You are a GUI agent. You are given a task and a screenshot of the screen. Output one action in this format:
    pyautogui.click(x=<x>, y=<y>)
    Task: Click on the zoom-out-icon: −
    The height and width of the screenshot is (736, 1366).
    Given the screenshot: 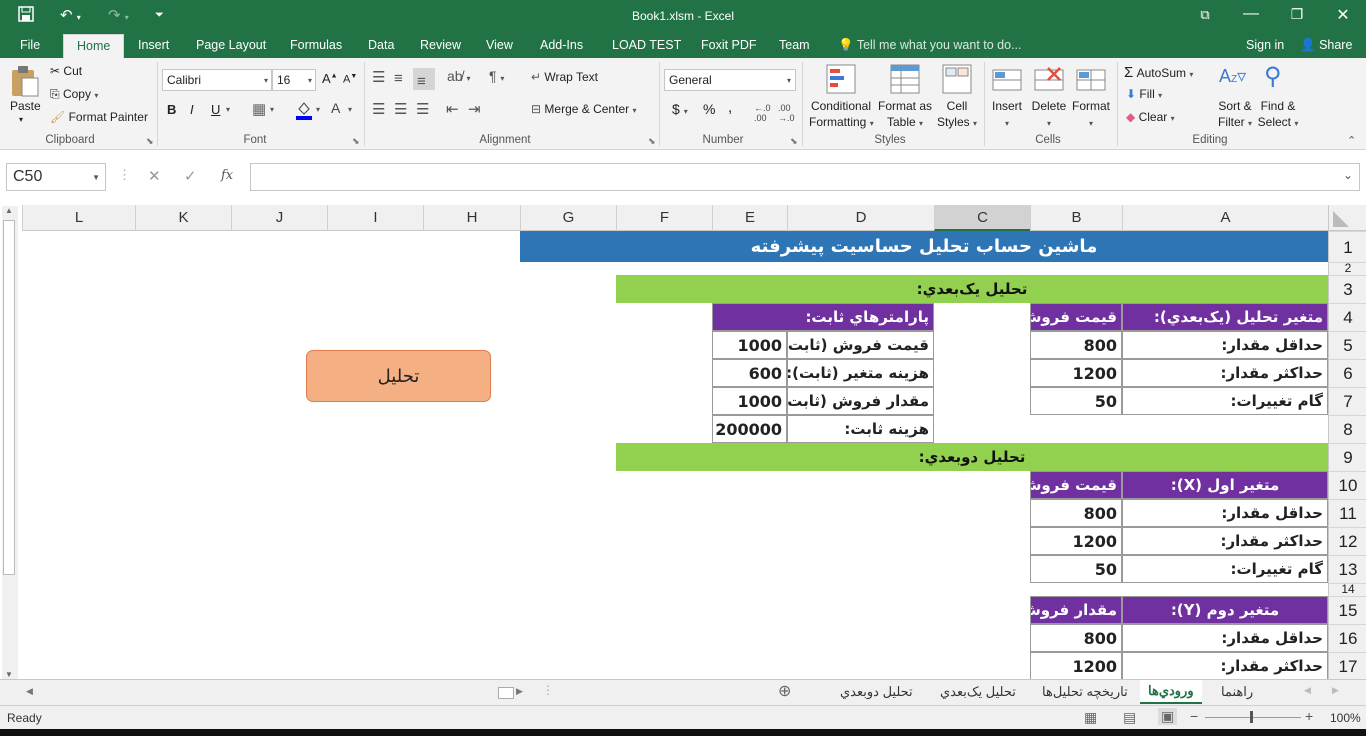 What is the action you would take?
    pyautogui.click(x=1194, y=716)
    